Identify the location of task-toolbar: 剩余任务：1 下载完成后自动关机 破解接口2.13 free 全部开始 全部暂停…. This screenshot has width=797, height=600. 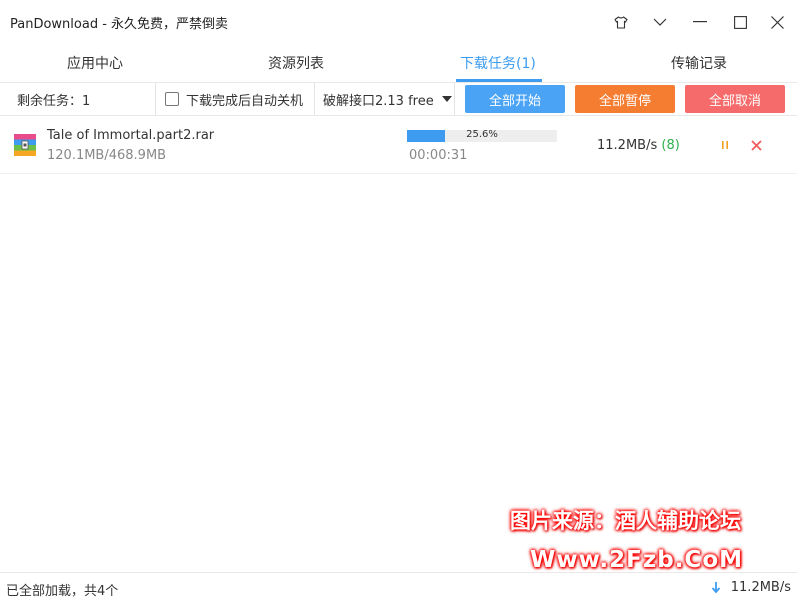
(398, 99).